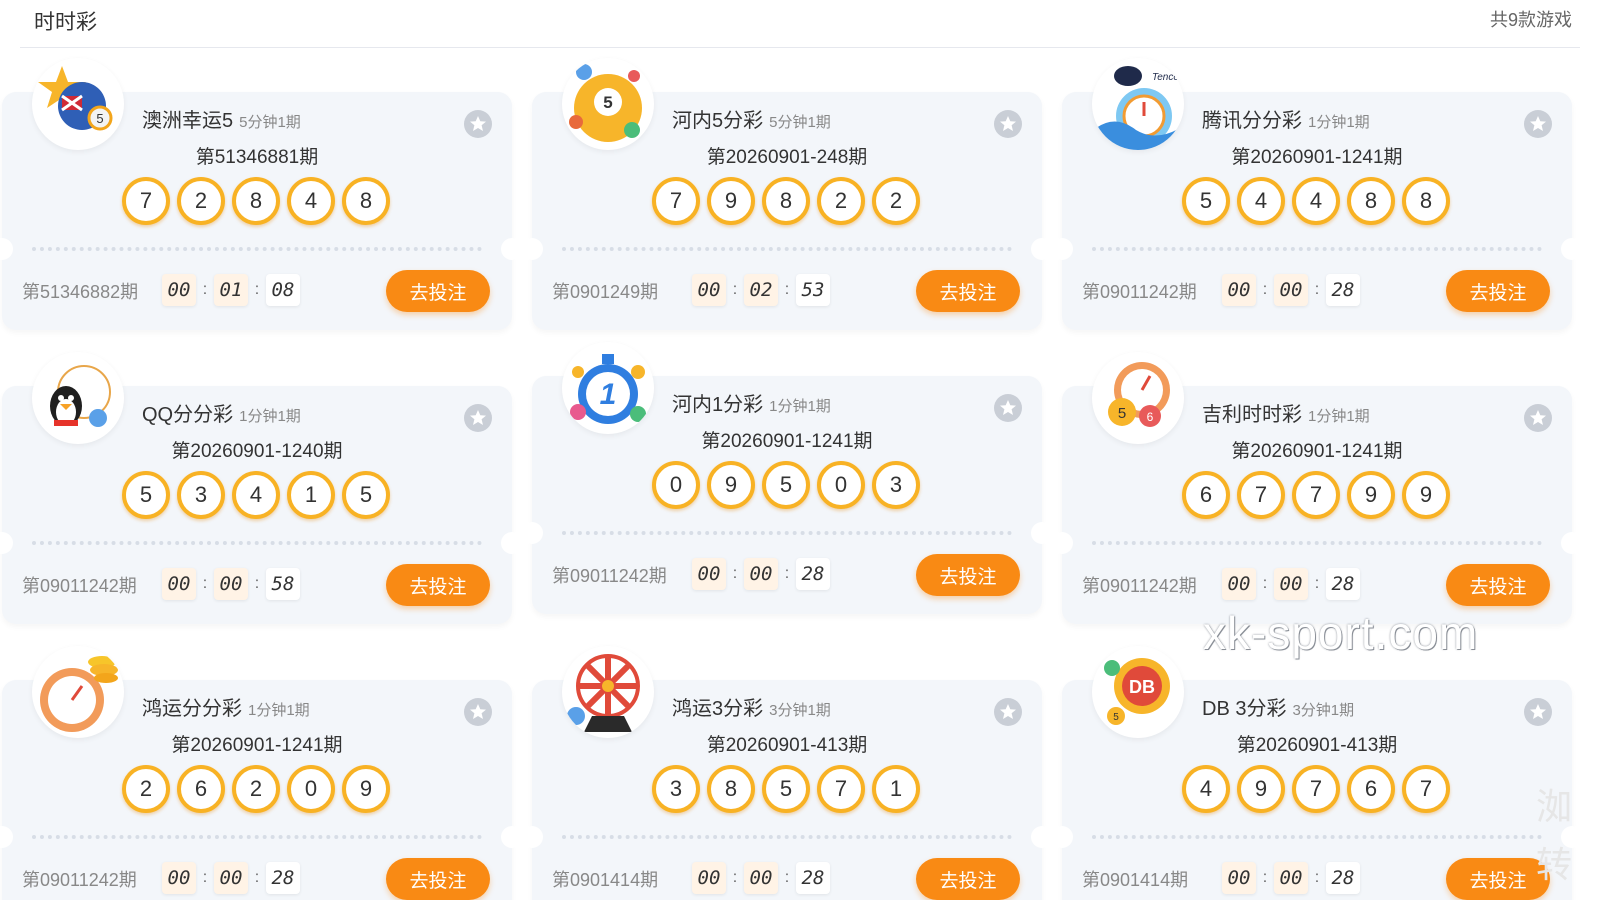 The width and height of the screenshot is (1600, 900). Describe the element at coordinates (787, 745) in the screenshot. I see `current-issue: 第20260901-413期` at that location.